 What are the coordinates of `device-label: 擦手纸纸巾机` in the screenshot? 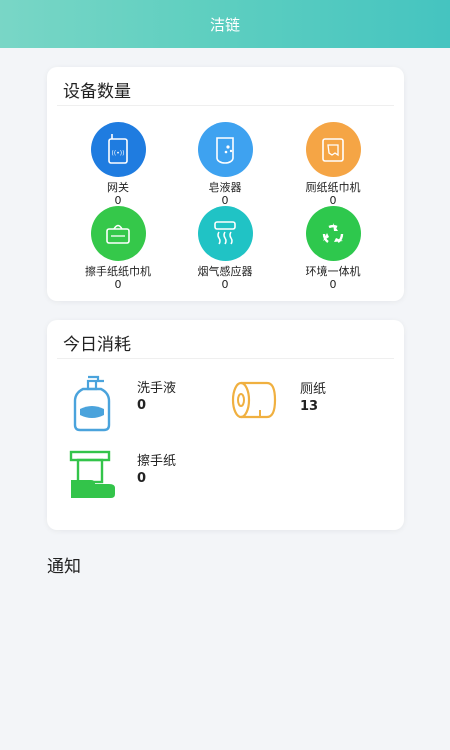 It's located at (118, 271).